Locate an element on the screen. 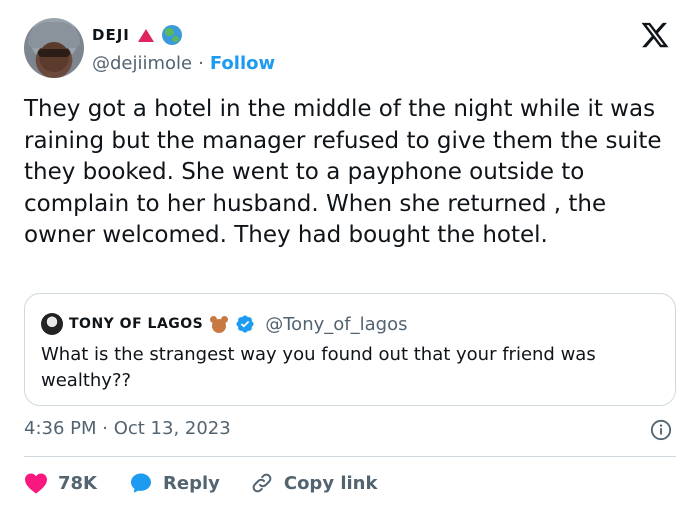 The width and height of the screenshot is (700, 509). follow-button: Follow is located at coordinates (242, 63).